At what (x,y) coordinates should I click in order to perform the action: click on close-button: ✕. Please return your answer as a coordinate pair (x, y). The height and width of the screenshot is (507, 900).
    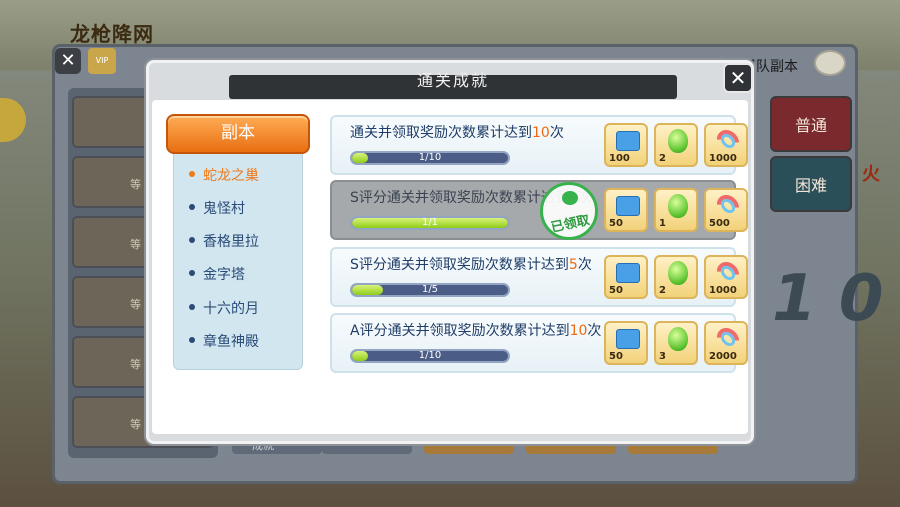
    Looking at the image, I should click on (738, 78).